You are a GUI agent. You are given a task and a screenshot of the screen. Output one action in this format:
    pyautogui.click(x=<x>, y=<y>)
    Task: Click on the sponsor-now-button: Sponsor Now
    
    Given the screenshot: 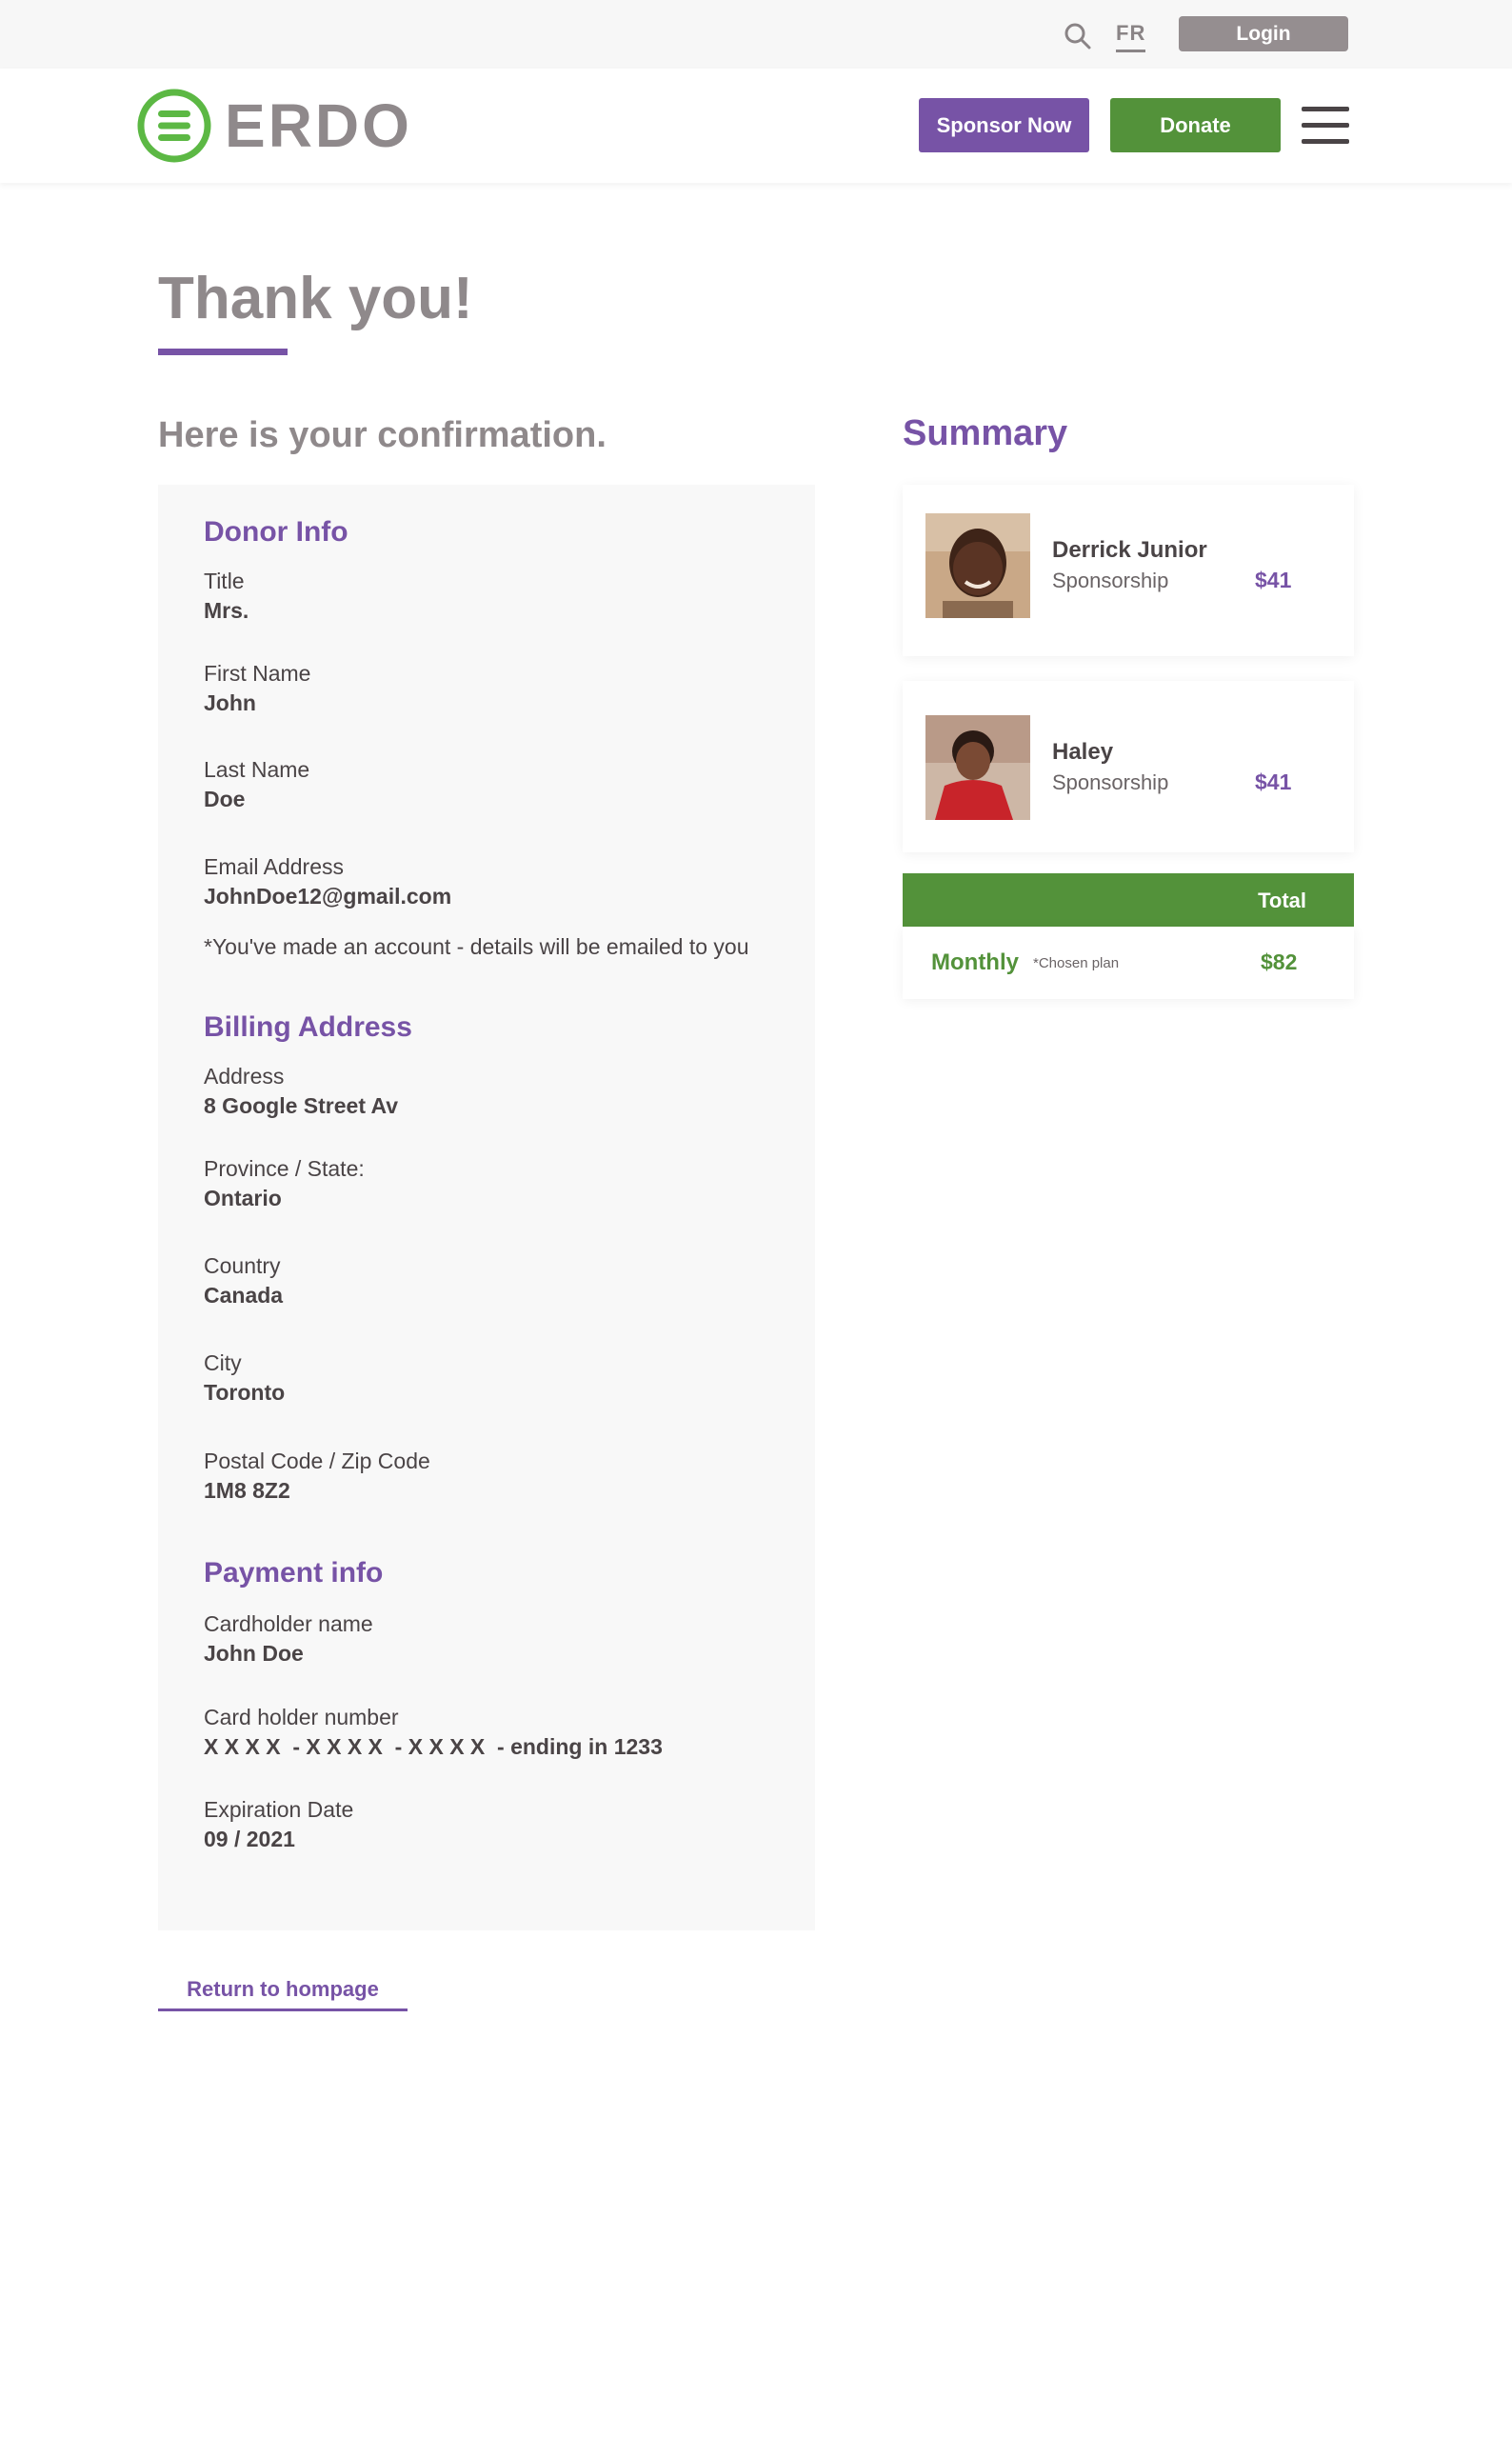 What is the action you would take?
    pyautogui.click(x=1004, y=125)
    